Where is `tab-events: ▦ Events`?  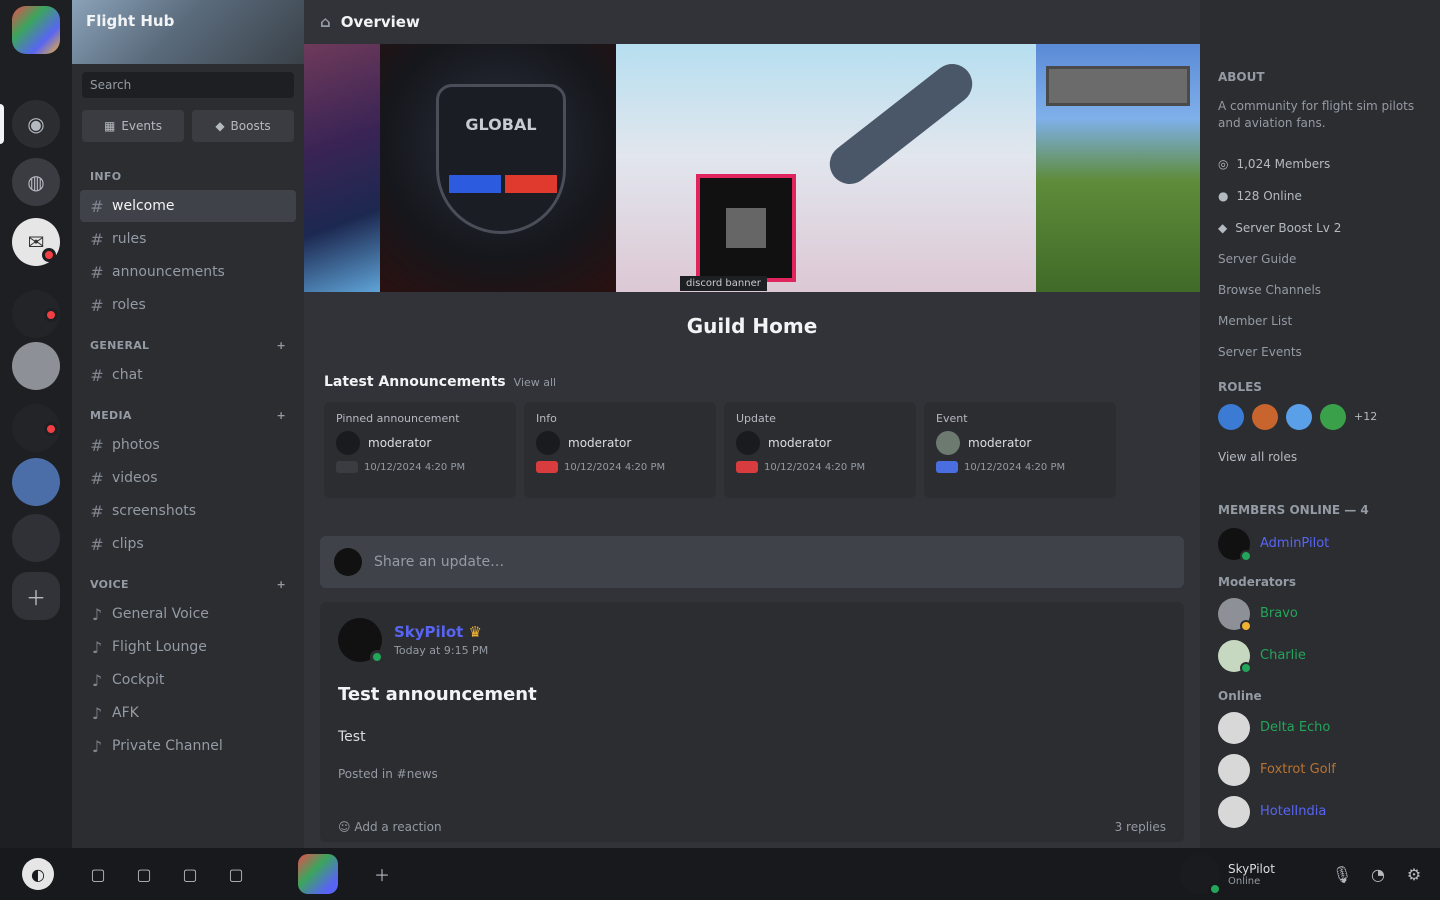
tab-events: ▦ Events is located at coordinates (133, 126).